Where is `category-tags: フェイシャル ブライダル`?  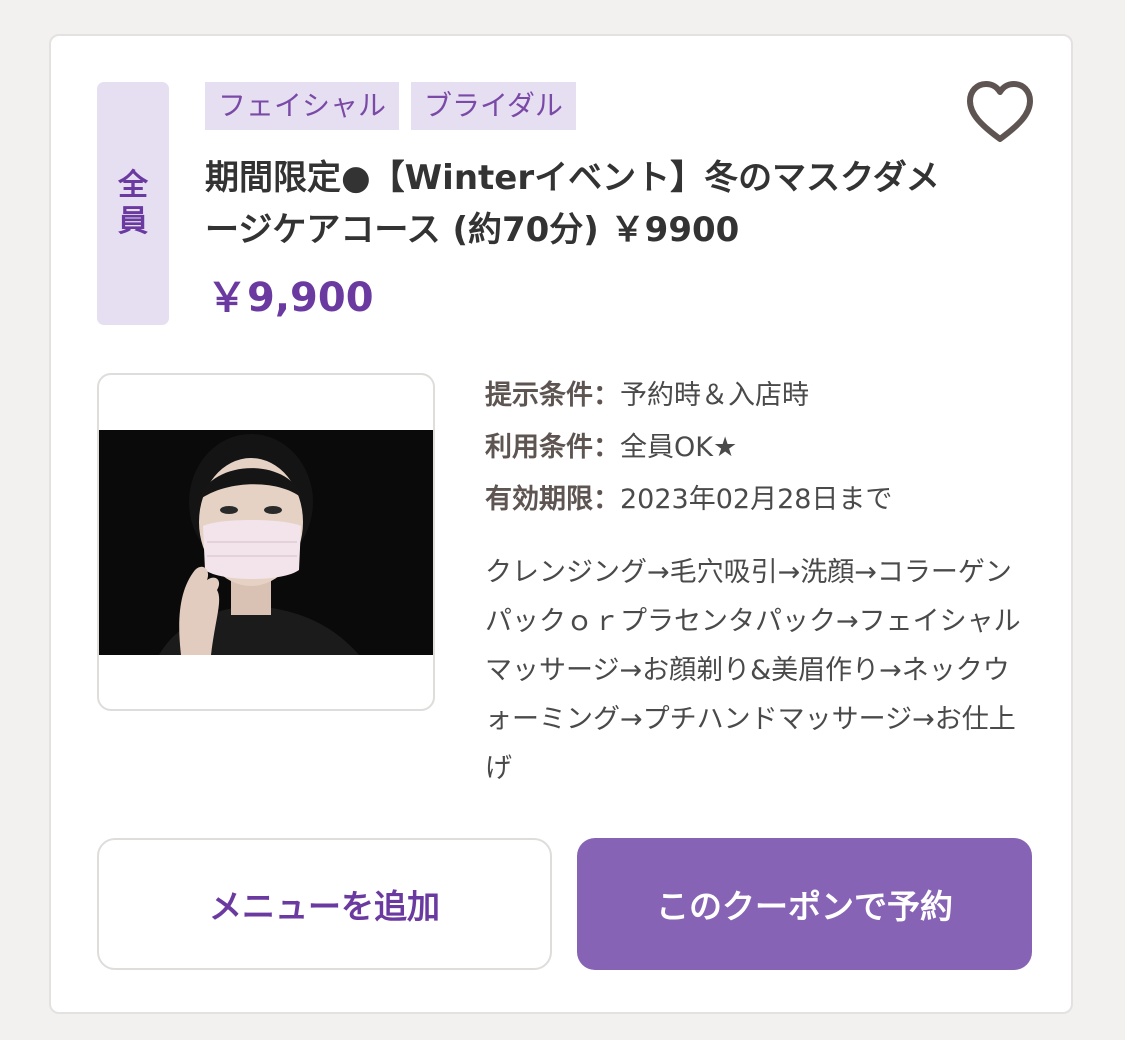
category-tags: フェイシャル ブライダル is located at coordinates (390, 106).